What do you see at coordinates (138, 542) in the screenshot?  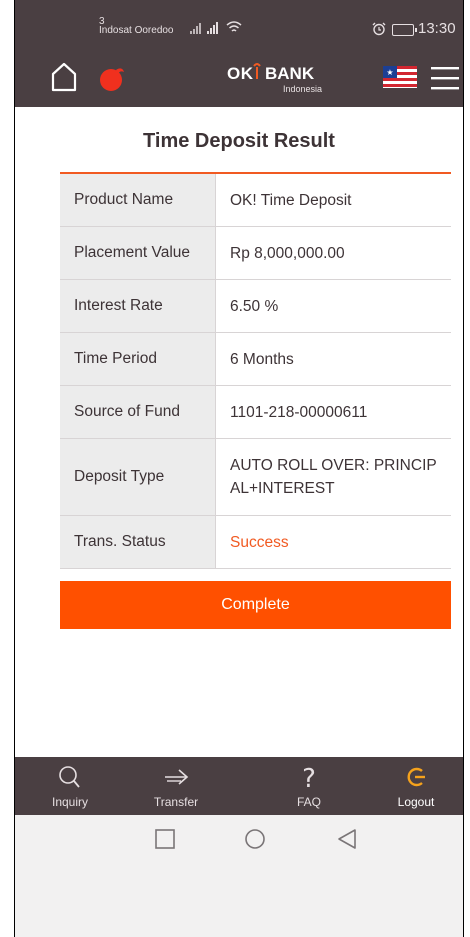 I see `row-label: Trans. Status` at bounding box center [138, 542].